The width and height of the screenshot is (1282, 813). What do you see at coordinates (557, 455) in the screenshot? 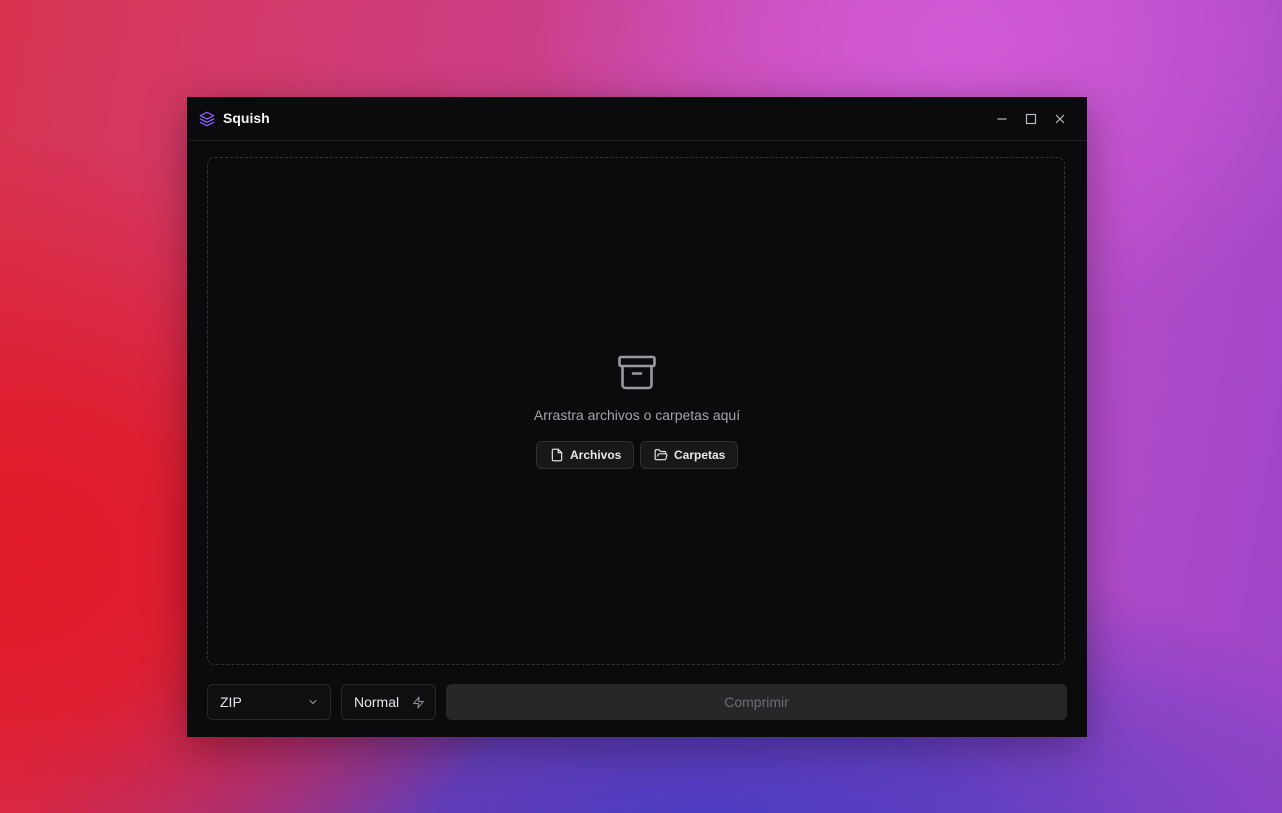
I see `file-icon` at bounding box center [557, 455].